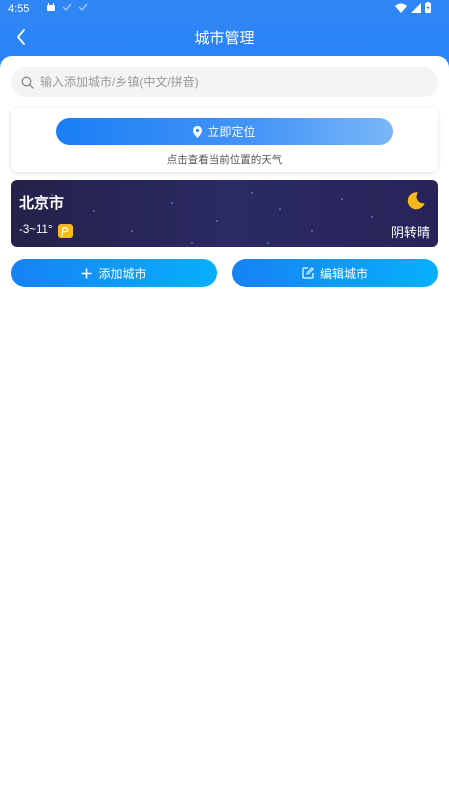  What do you see at coordinates (231, 132) in the screenshot?
I see `locate-button-label: 立即定位` at bounding box center [231, 132].